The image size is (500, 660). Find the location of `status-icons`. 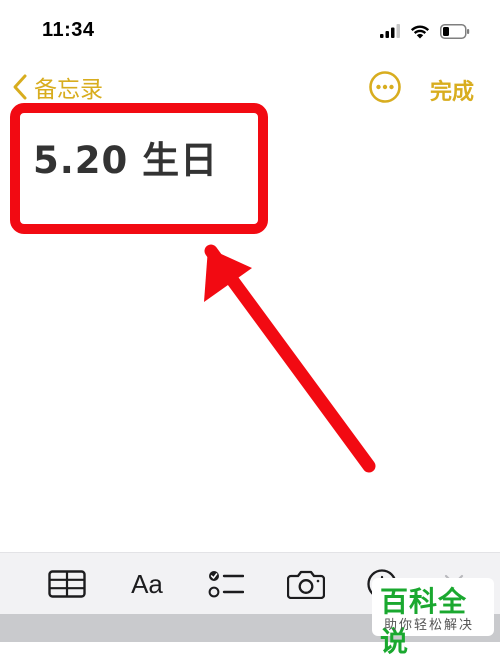

status-icons is located at coordinates (425, 31).